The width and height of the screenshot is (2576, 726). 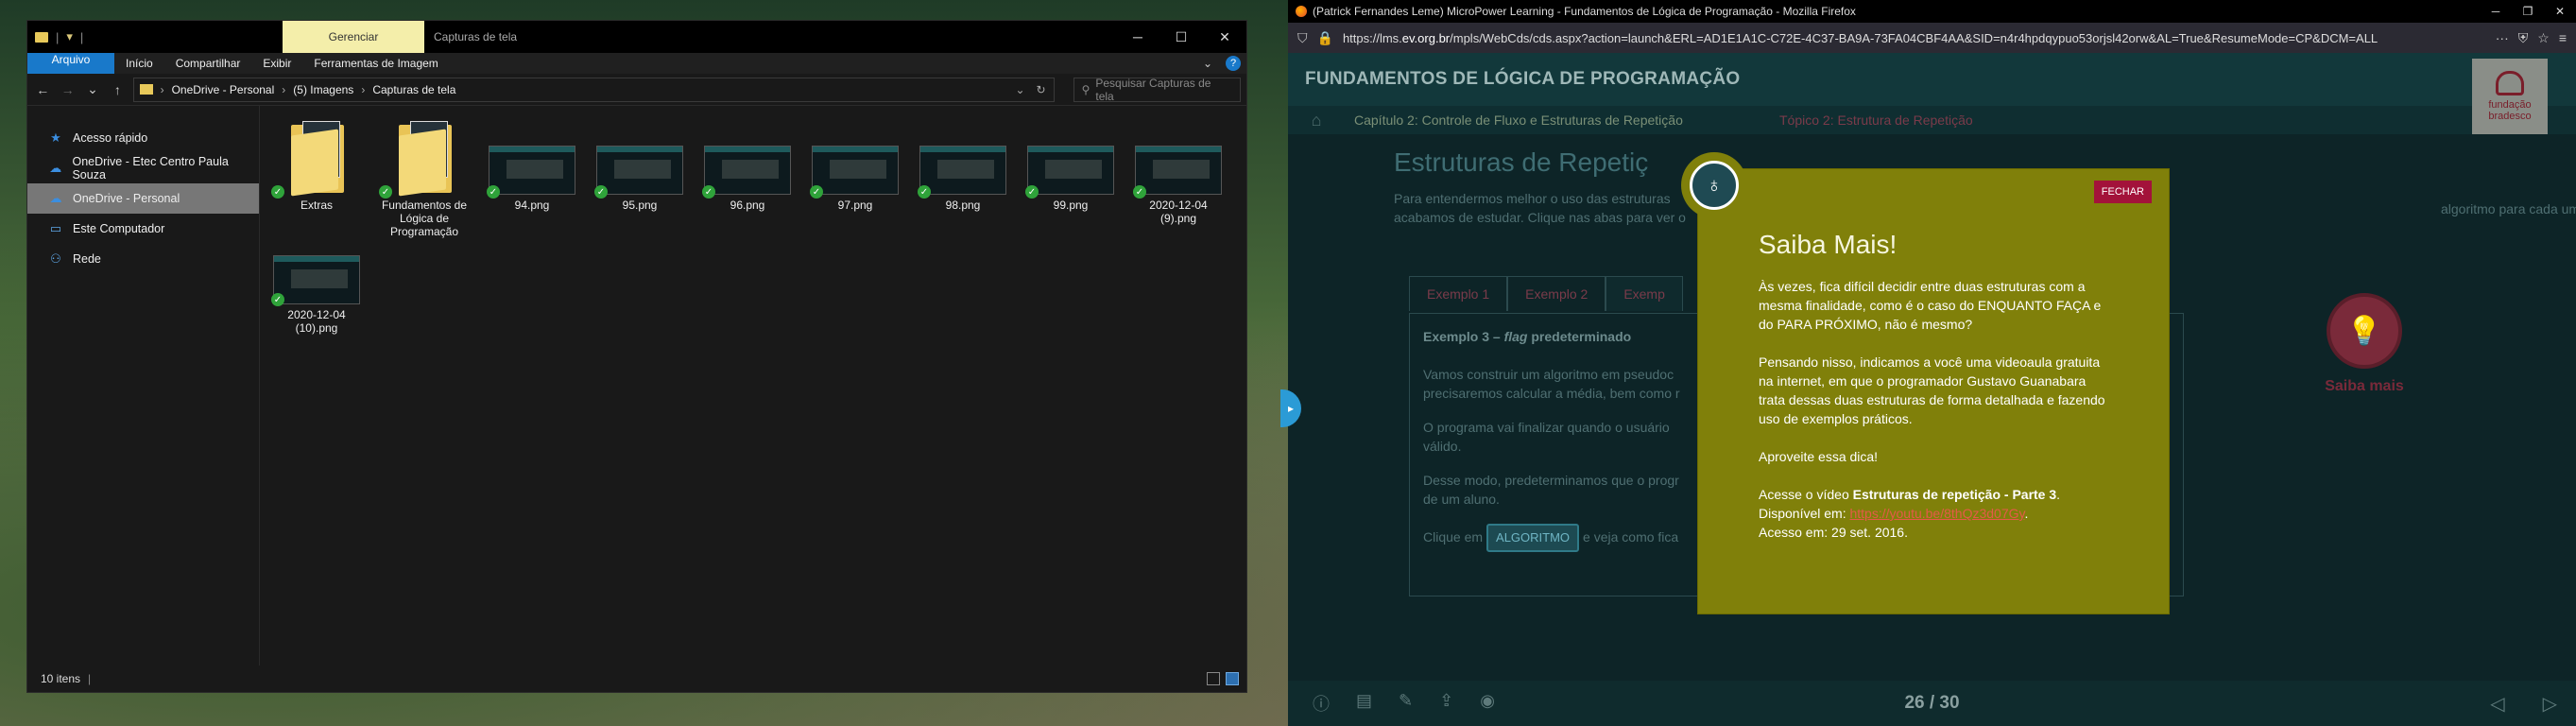 What do you see at coordinates (276, 63) in the screenshot?
I see `tab-exibir: Exibir` at bounding box center [276, 63].